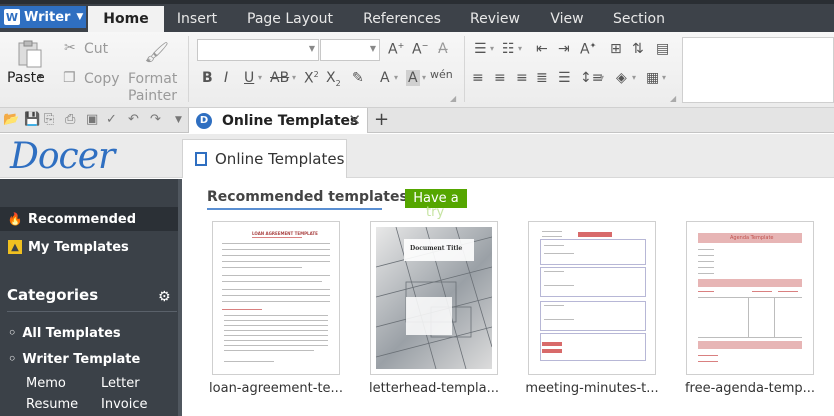  I want to click on justify-icon: ≣, so click(542, 78).